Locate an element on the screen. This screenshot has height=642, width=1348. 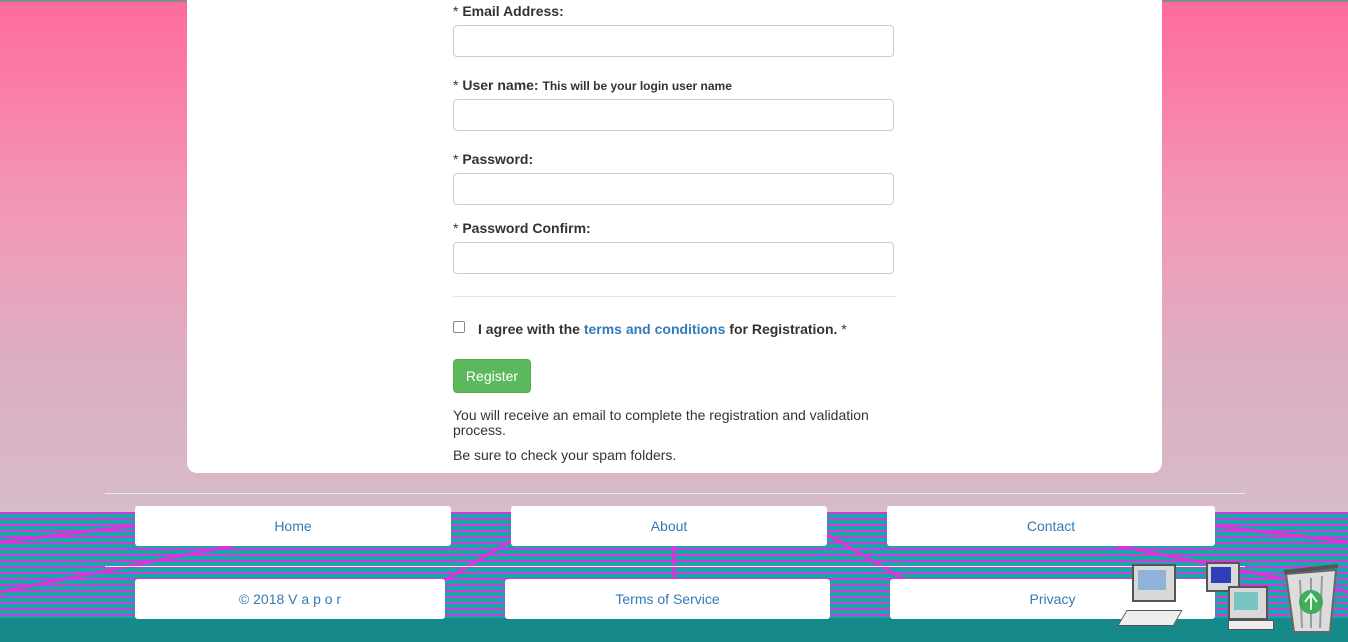
password-confirm-field is located at coordinates (673, 258).